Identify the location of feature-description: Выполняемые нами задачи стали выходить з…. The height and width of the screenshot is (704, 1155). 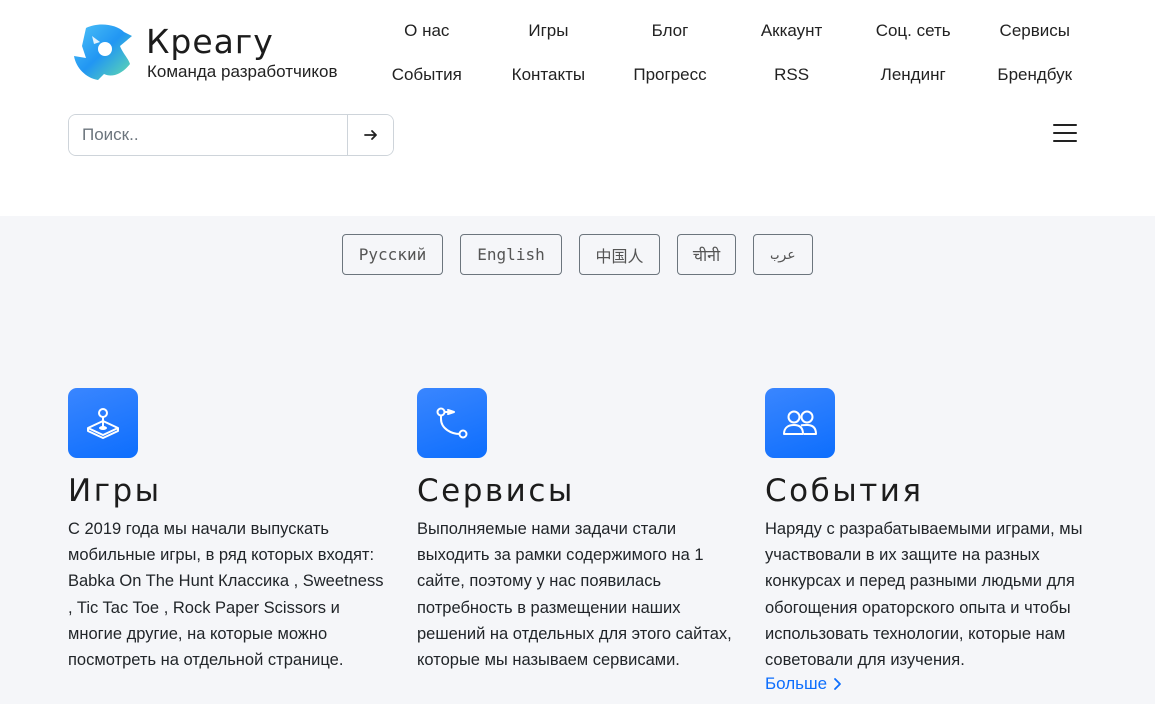
(574, 595).